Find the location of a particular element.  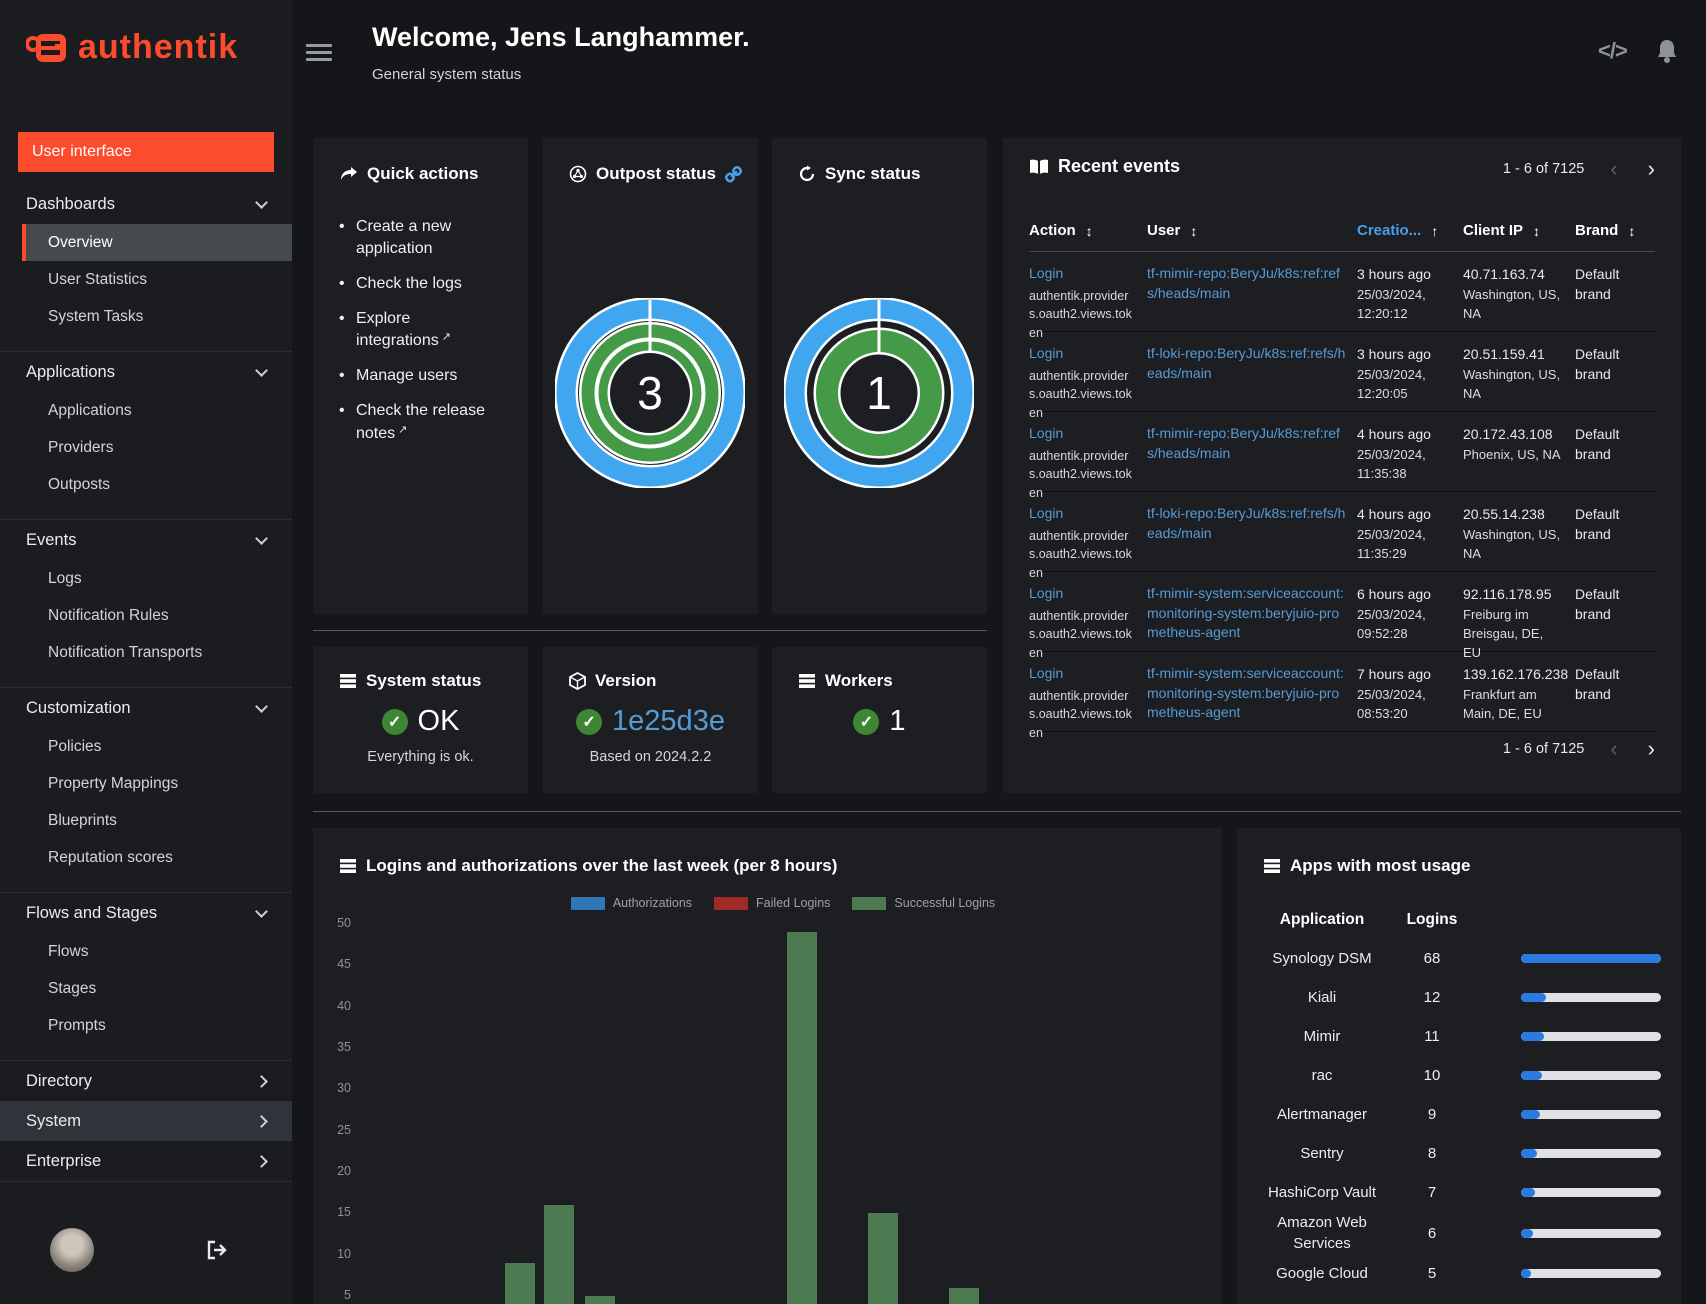

sidebar-item-applications: Applications is located at coordinates (146, 410).